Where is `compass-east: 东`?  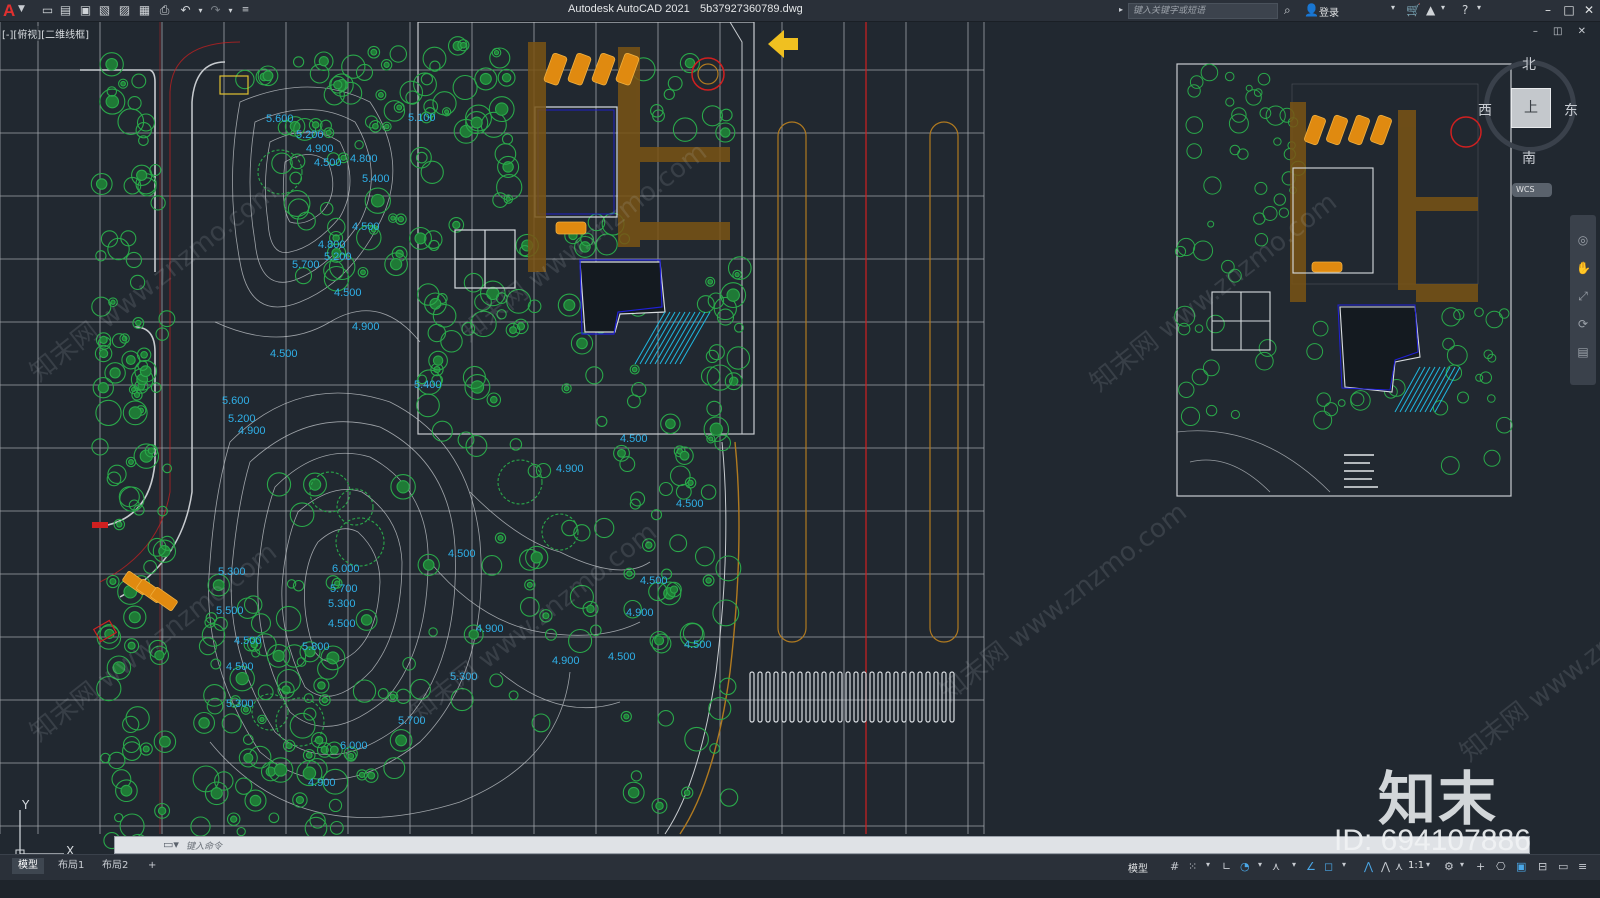
compass-east: 东 is located at coordinates (1571, 110).